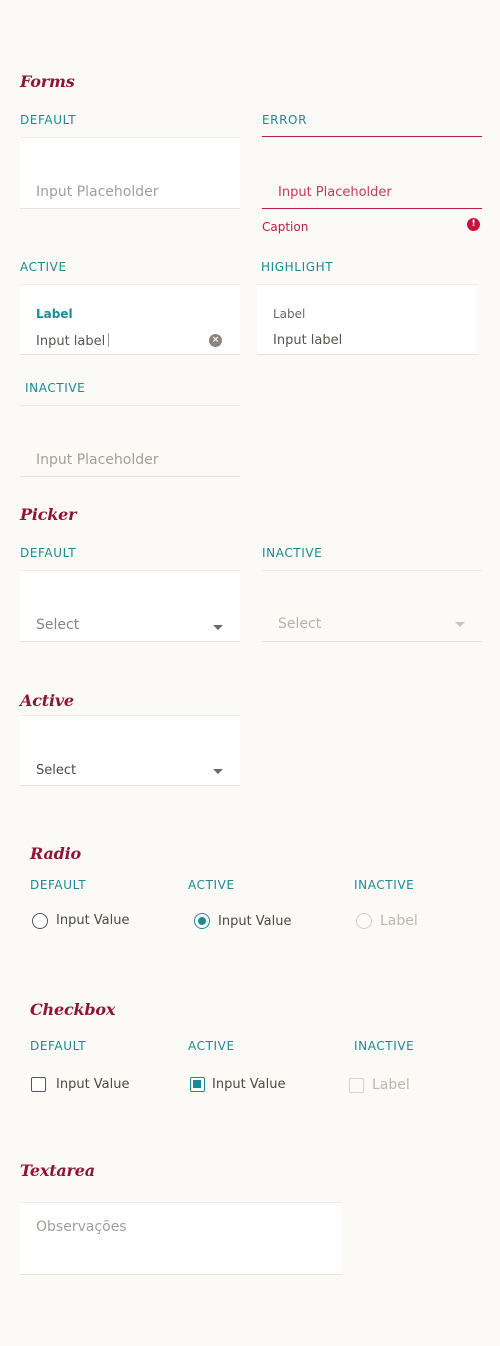 The height and width of the screenshot is (1346, 500). What do you see at coordinates (43, 267) in the screenshot?
I see `forms-active-state-label: ACTIVE` at bounding box center [43, 267].